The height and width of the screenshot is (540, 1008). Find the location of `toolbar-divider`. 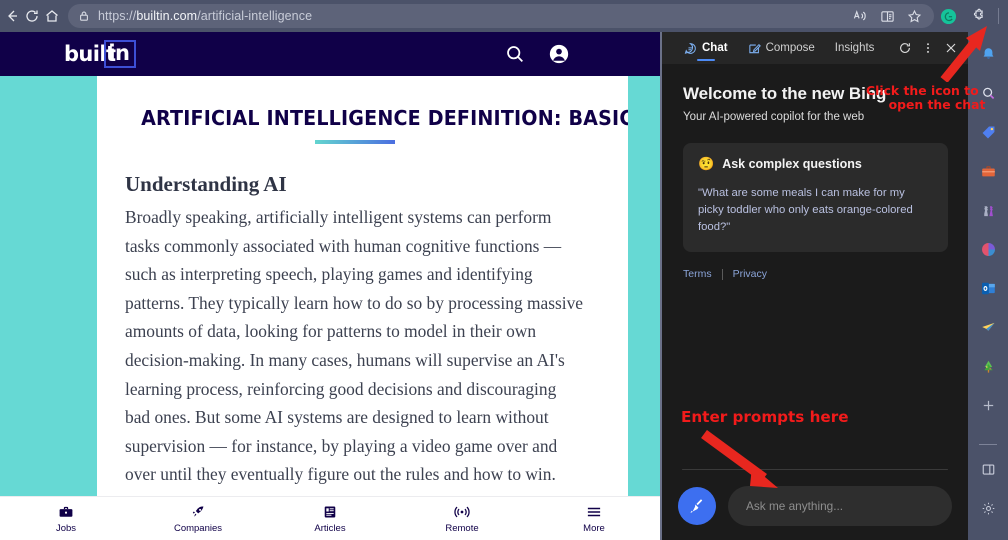

toolbar-divider is located at coordinates (998, 16).